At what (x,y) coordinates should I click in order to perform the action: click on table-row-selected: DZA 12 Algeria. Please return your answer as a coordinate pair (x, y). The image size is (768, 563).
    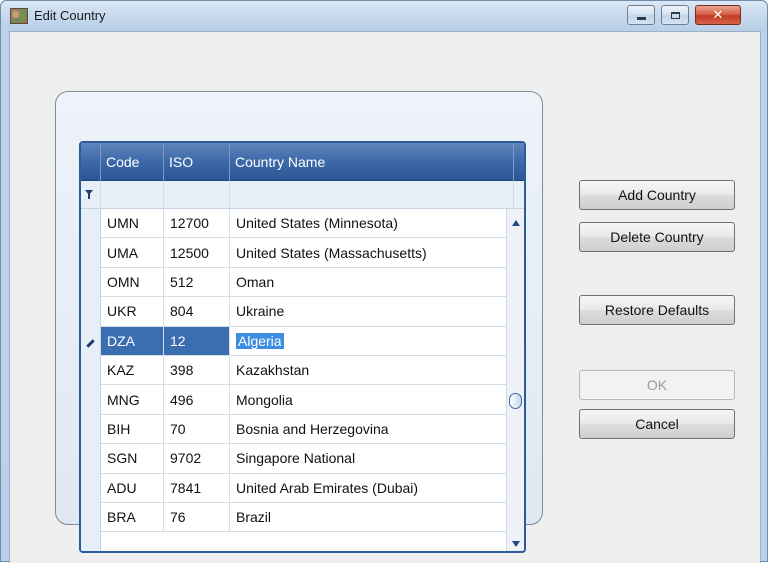
    Looking at the image, I should click on (307, 341).